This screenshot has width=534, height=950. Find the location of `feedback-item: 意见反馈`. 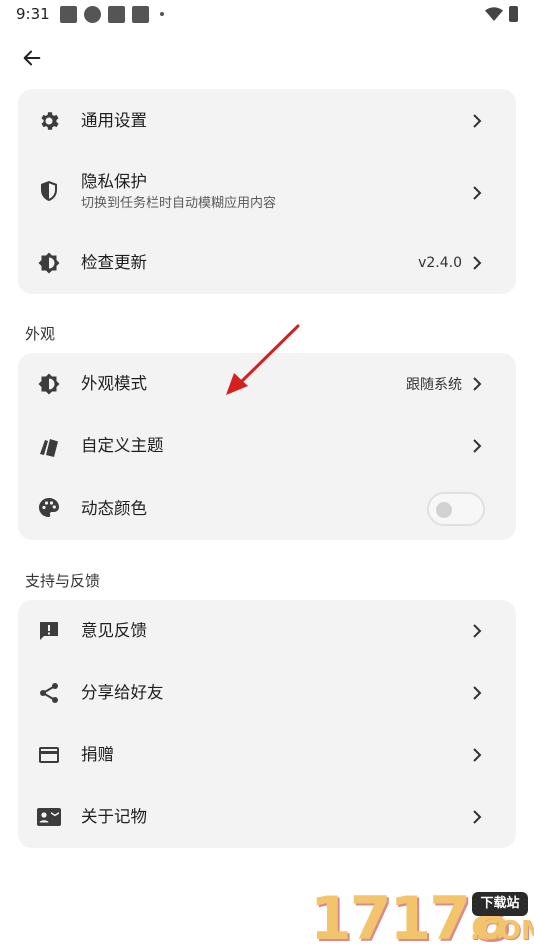

feedback-item: 意见反馈 is located at coordinates (267, 631).